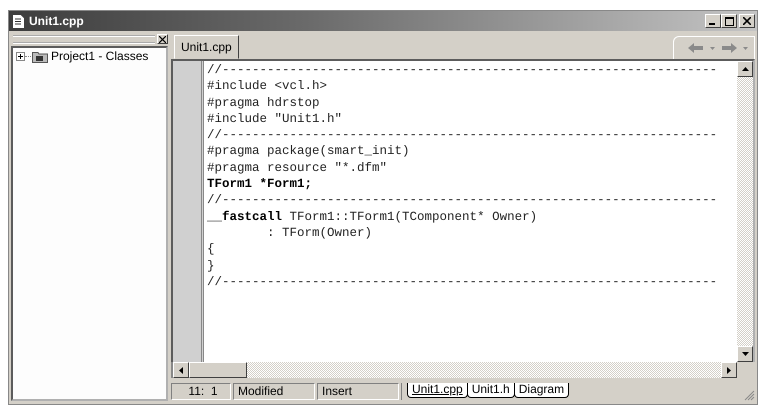 This screenshot has height=411, width=769. I want to click on code-line: #include <vcl.h>, so click(267, 86).